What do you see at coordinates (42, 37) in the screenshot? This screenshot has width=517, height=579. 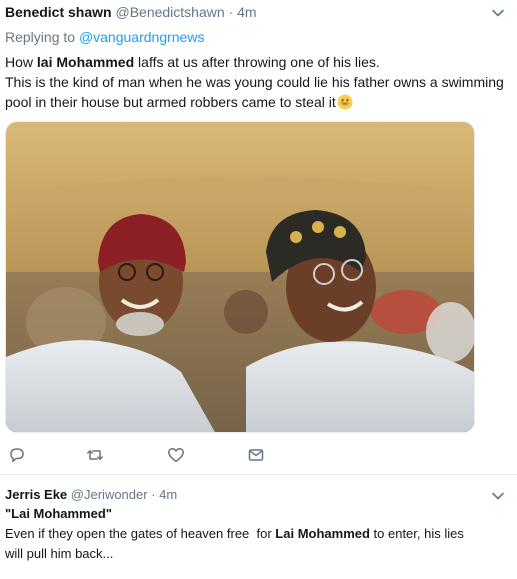 I see `replying-prefix: Replying to` at bounding box center [42, 37].